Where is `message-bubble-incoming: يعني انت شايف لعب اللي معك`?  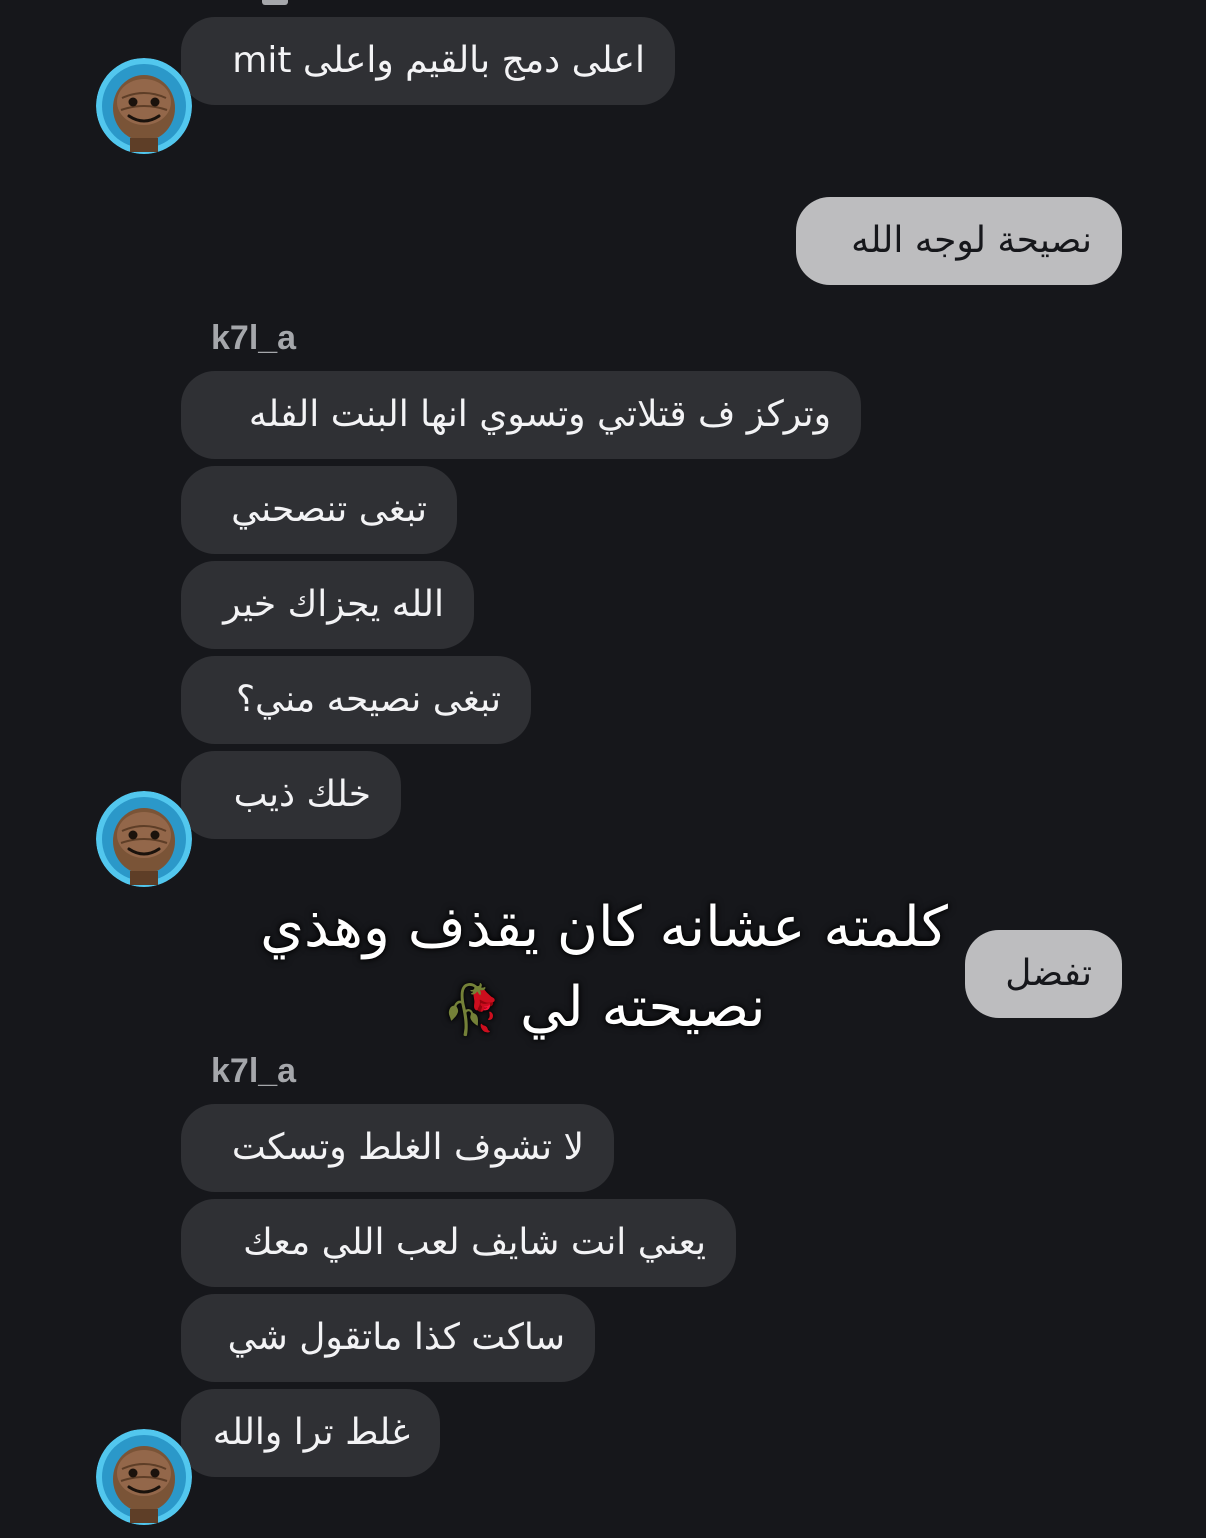
message-bubble-incoming: يعني انت شايف لعب اللي معك is located at coordinates (458, 1243).